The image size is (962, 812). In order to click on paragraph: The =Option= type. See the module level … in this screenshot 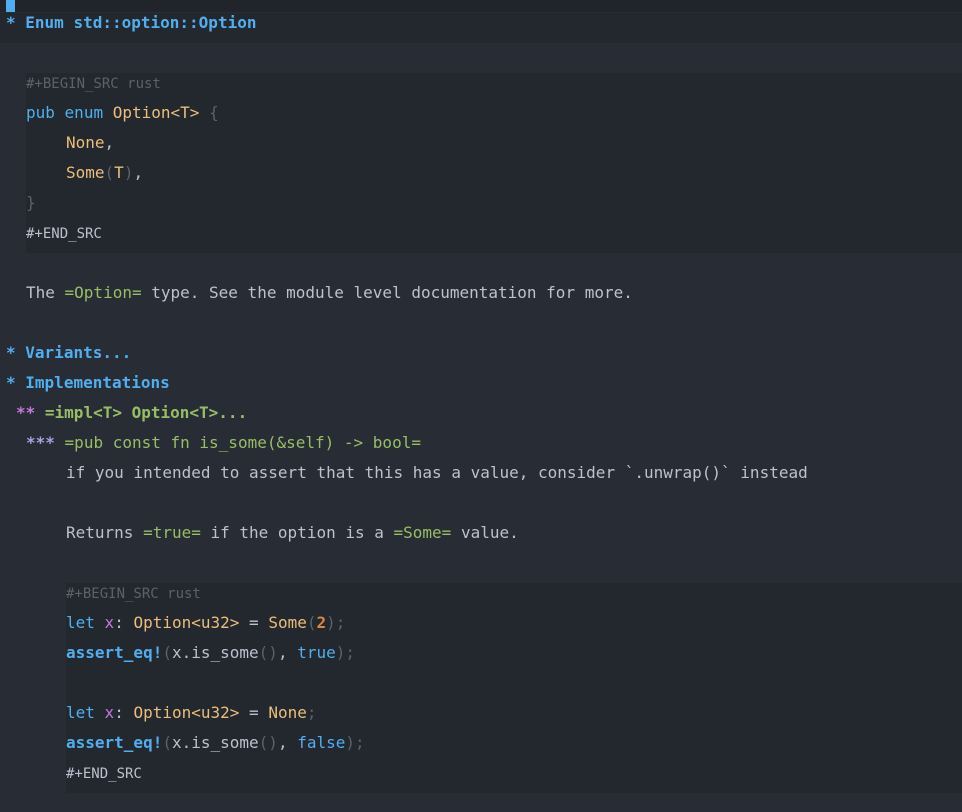, I will do `click(481, 293)`.